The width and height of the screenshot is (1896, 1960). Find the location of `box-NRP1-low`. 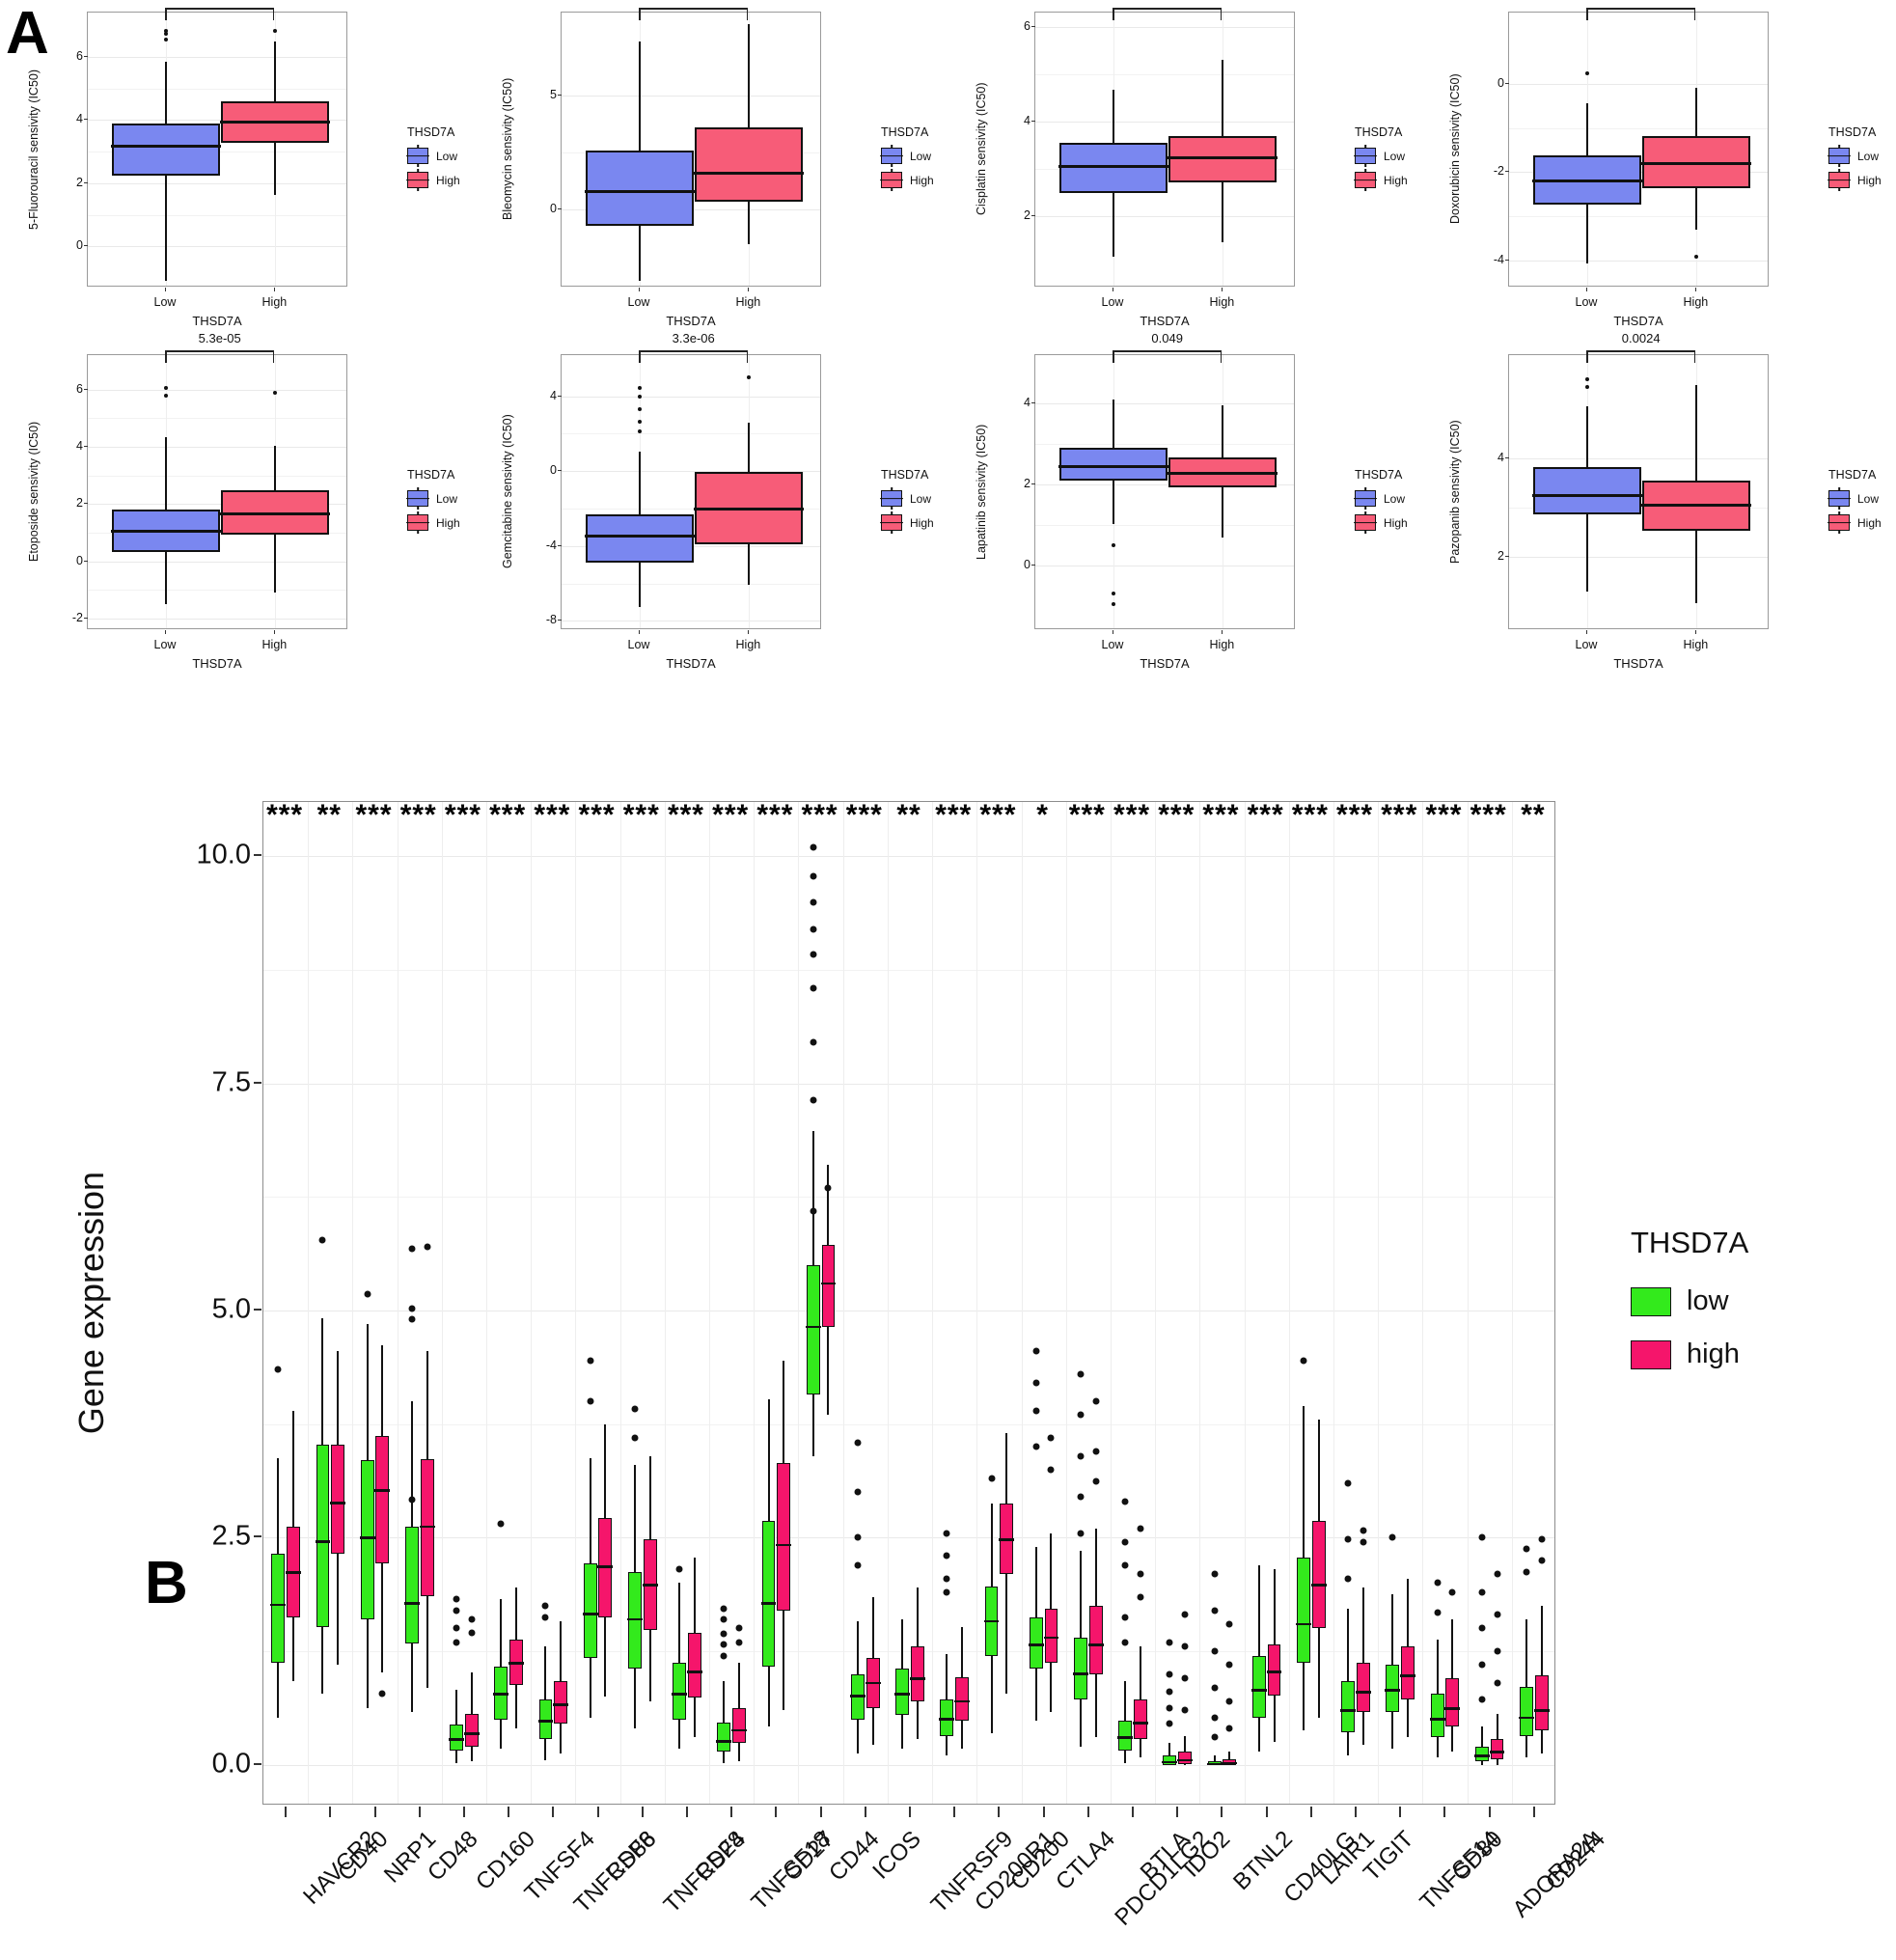

box-NRP1-low is located at coordinates (367, 1540).